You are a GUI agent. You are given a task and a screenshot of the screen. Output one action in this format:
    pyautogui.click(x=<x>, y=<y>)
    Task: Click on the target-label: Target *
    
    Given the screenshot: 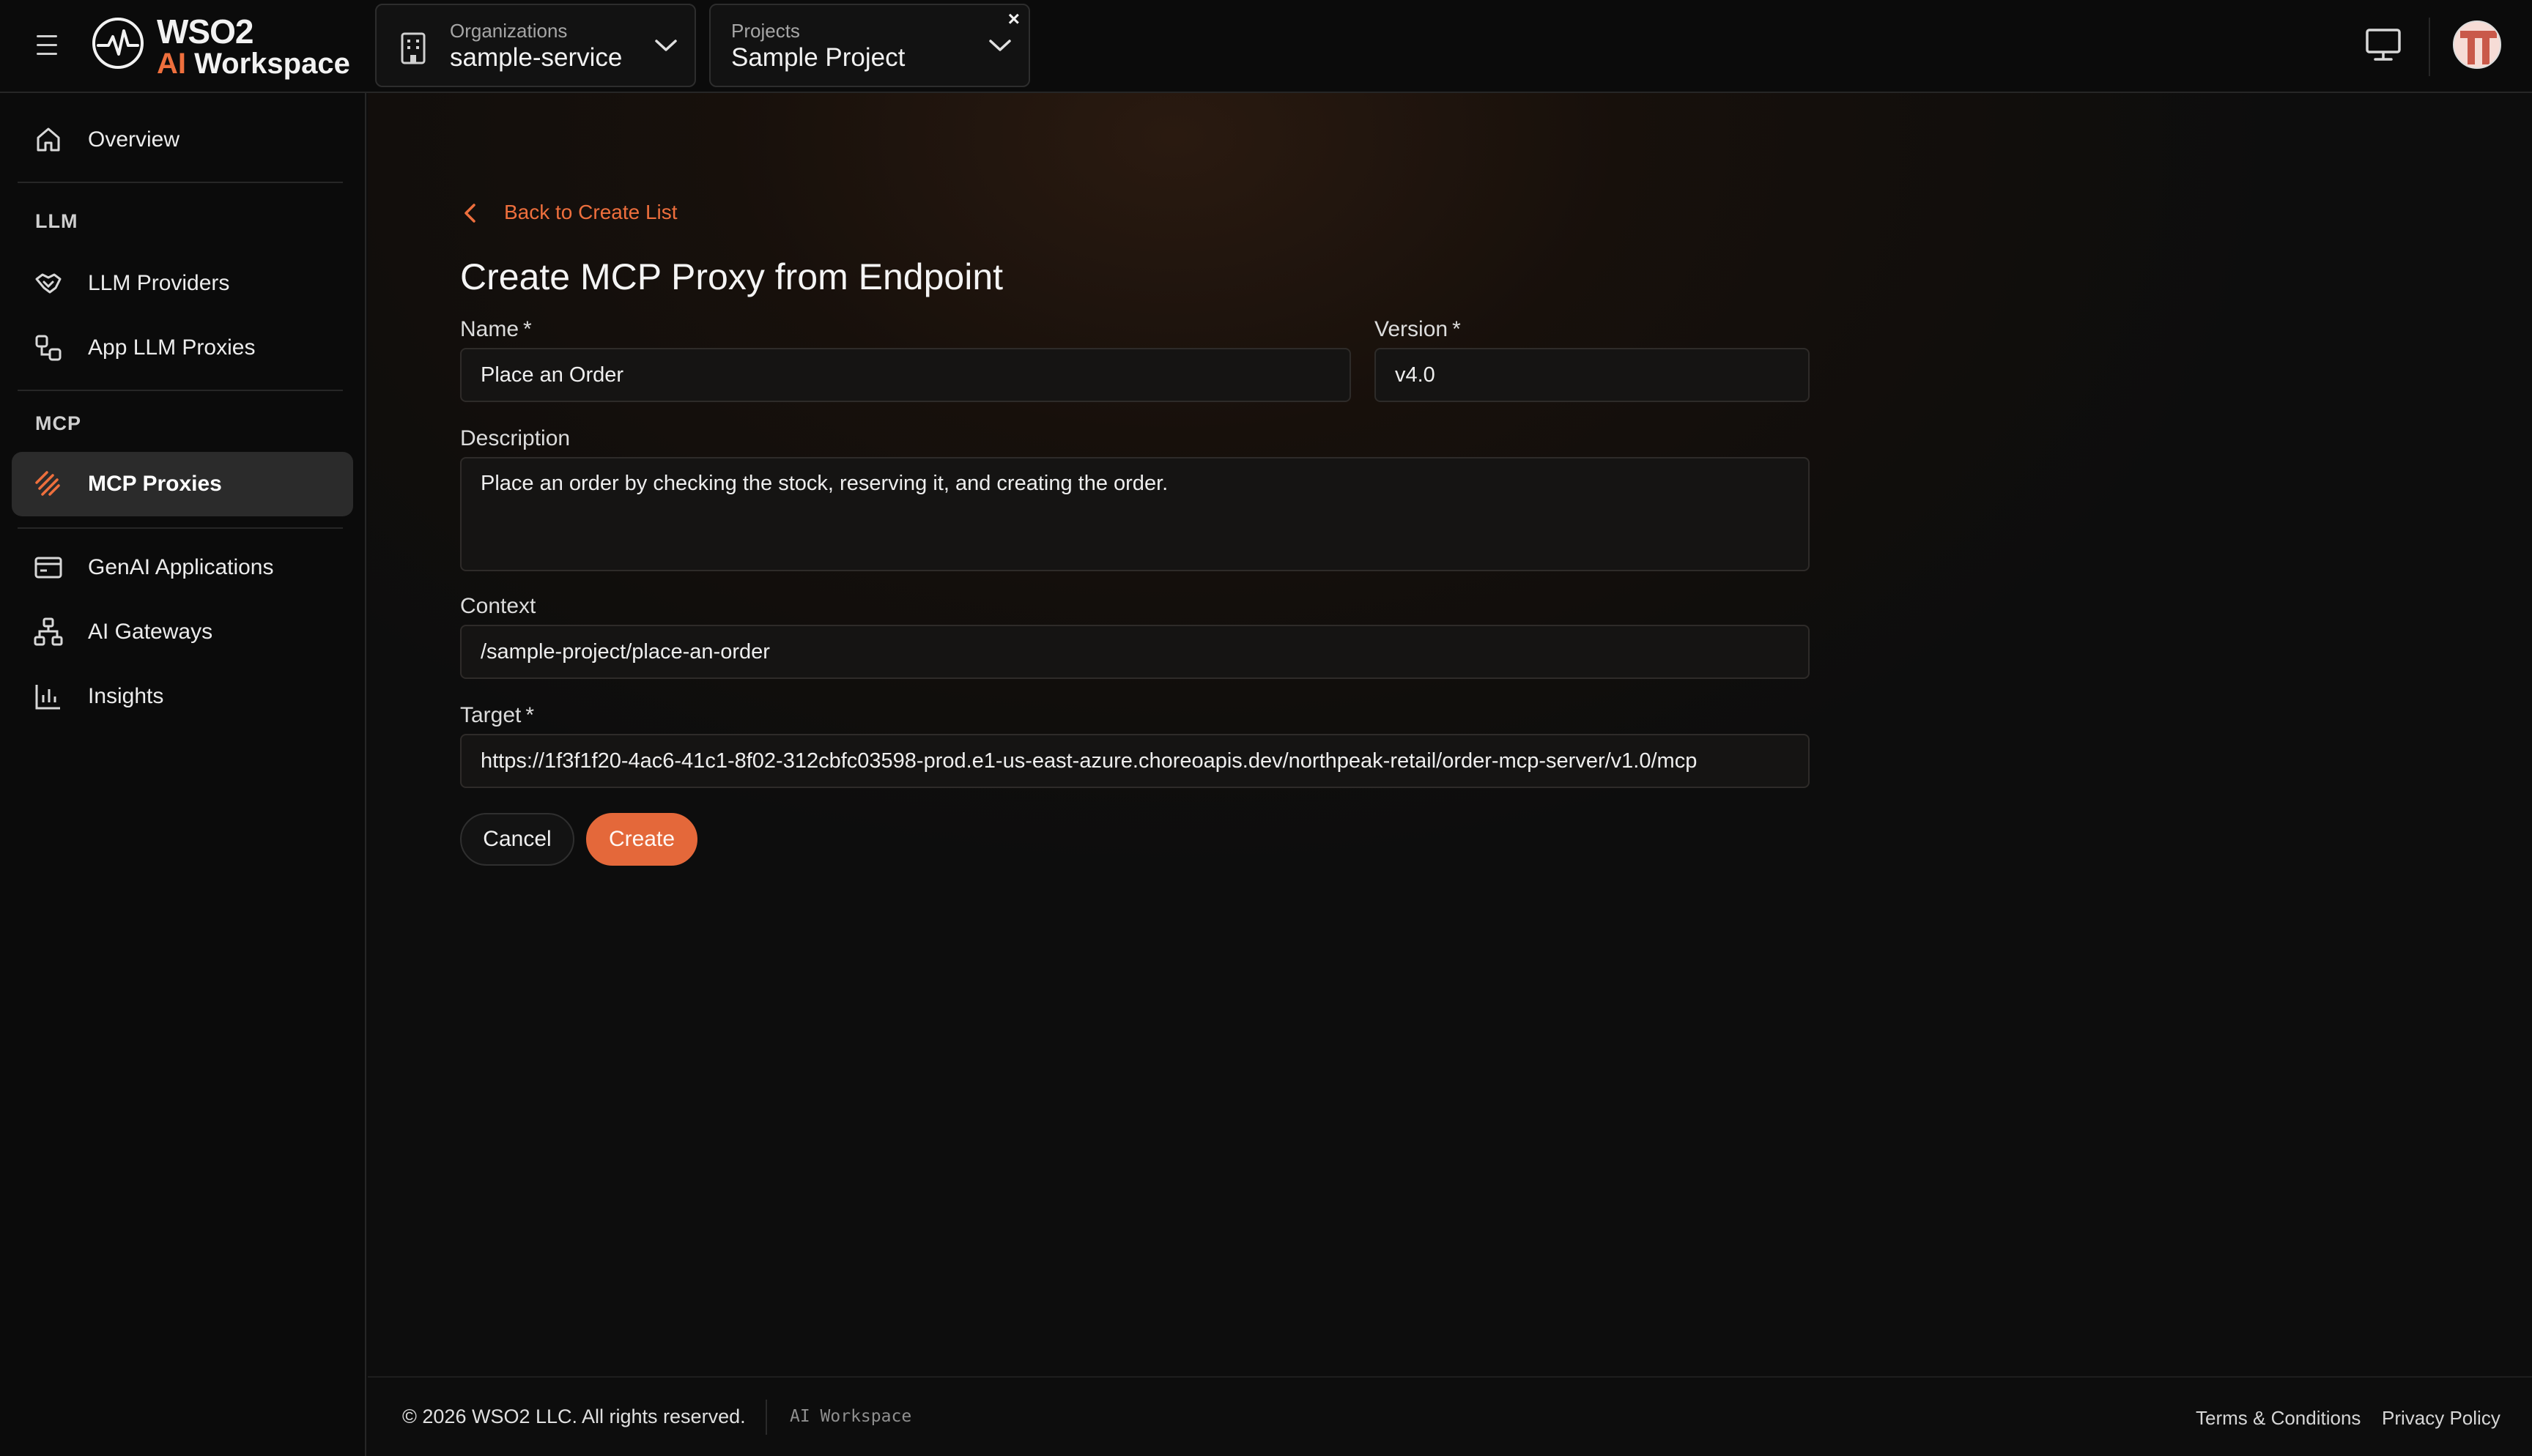 What is the action you would take?
    pyautogui.click(x=497, y=716)
    